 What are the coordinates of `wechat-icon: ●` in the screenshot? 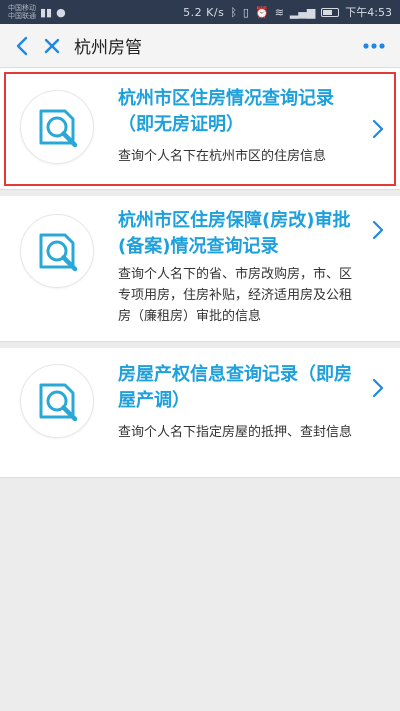 It's located at (61, 12).